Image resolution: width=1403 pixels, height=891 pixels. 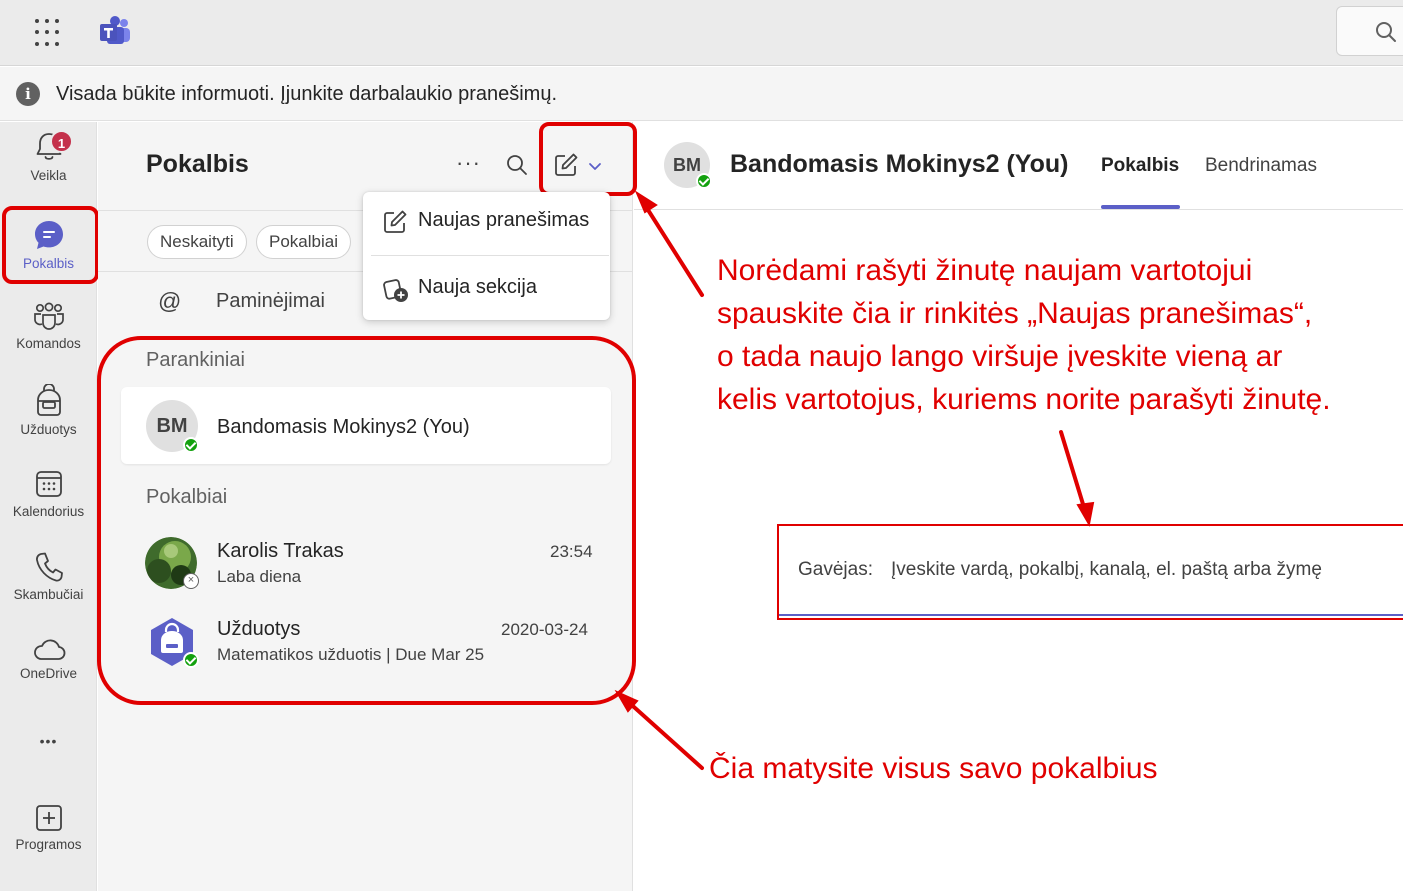 What do you see at coordinates (28, 94) in the screenshot?
I see `info-icon: i` at bounding box center [28, 94].